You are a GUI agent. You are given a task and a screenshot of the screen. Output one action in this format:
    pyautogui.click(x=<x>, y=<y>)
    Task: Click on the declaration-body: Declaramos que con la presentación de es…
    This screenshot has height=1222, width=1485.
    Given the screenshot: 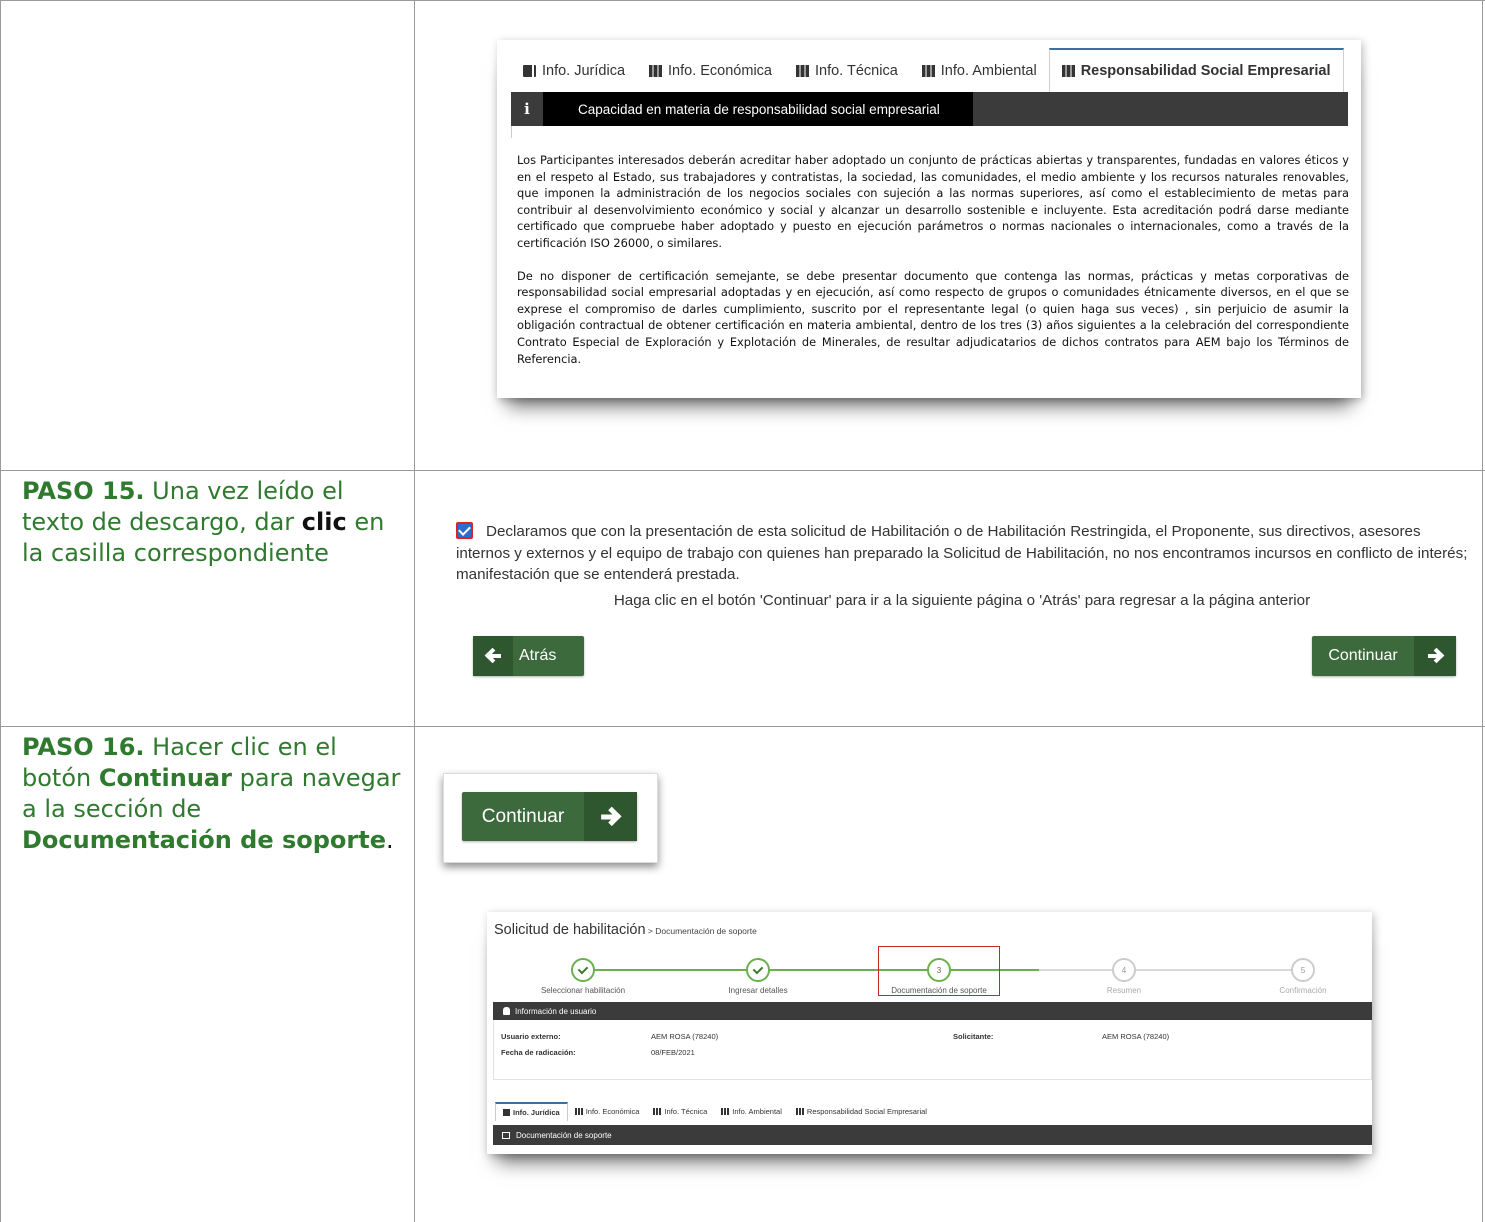 What is the action you would take?
    pyautogui.click(x=962, y=553)
    